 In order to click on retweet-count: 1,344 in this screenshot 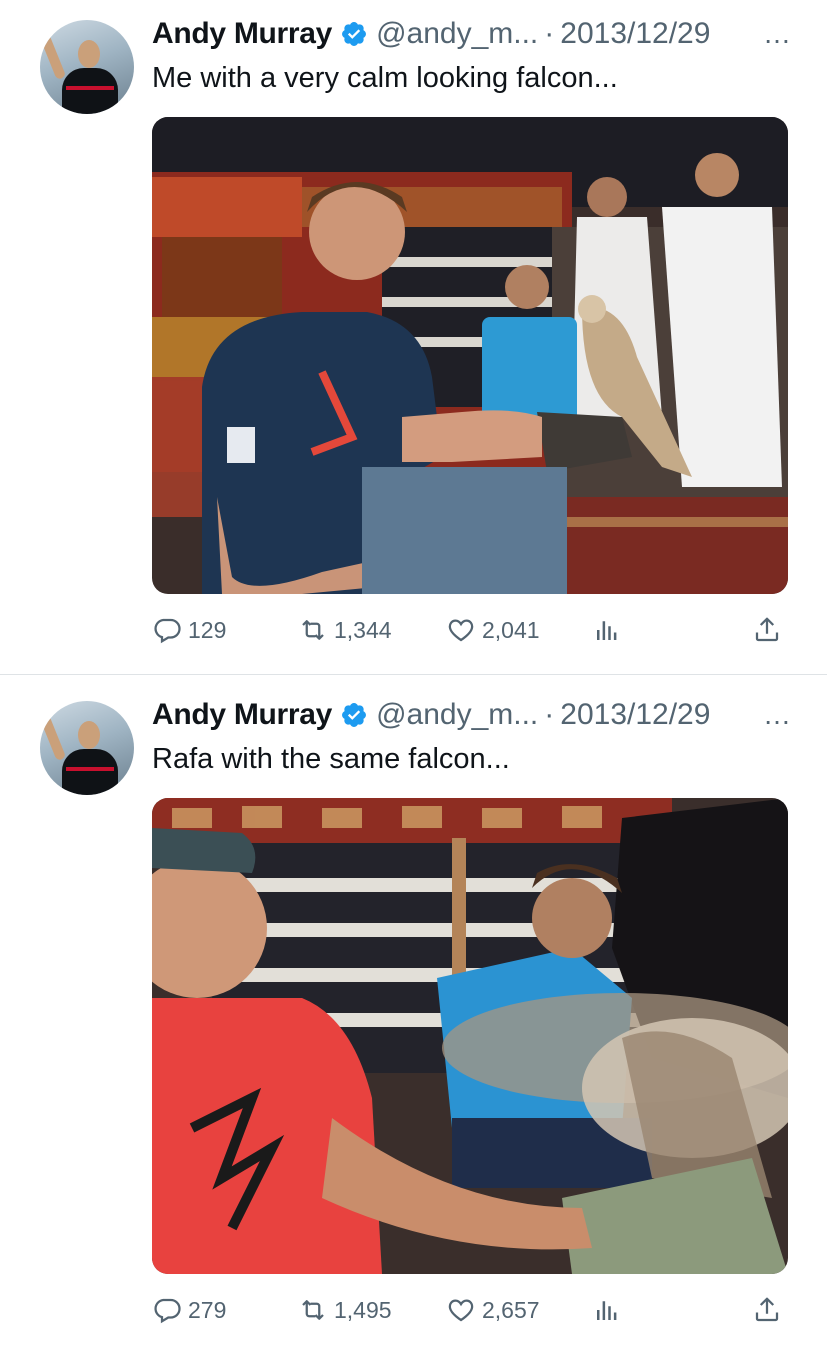, I will do `click(363, 629)`.